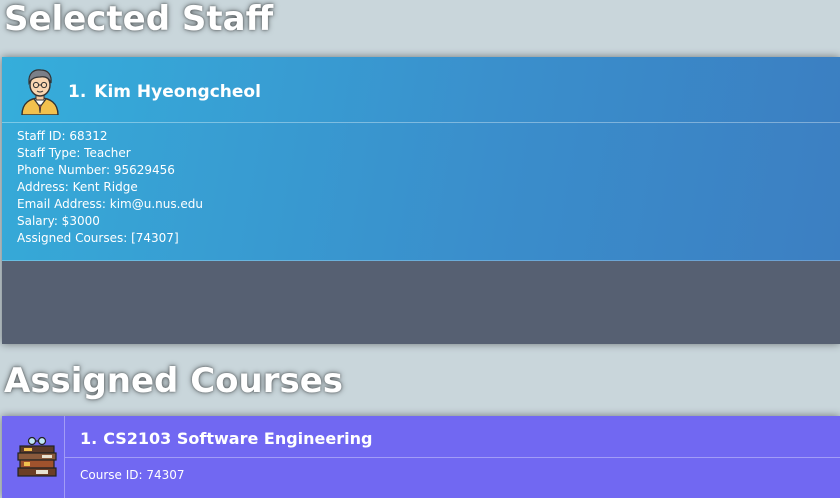 This screenshot has height=498, width=840. I want to click on course-index: 1., so click(89, 438).